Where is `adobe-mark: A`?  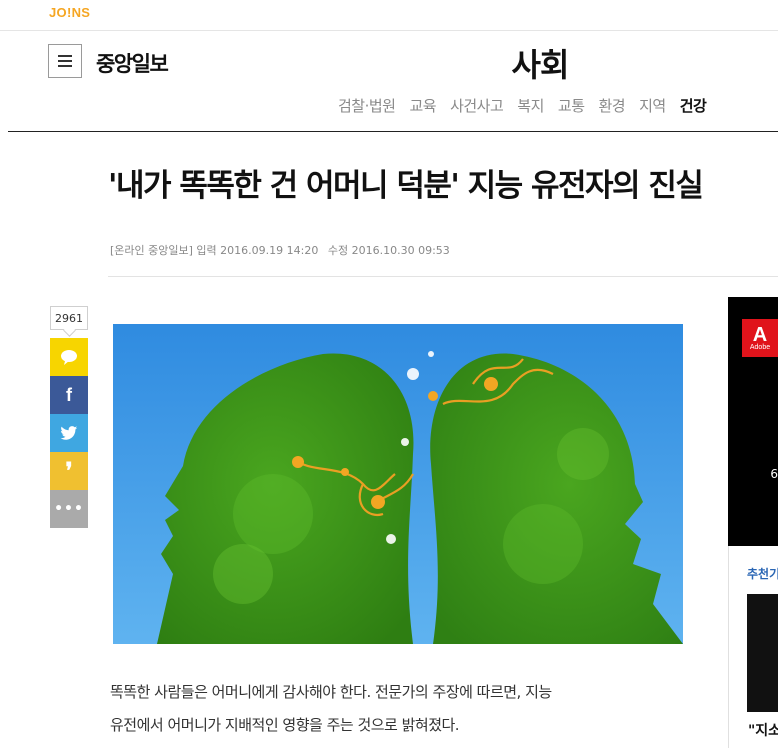
adobe-mark: A is located at coordinates (760, 334).